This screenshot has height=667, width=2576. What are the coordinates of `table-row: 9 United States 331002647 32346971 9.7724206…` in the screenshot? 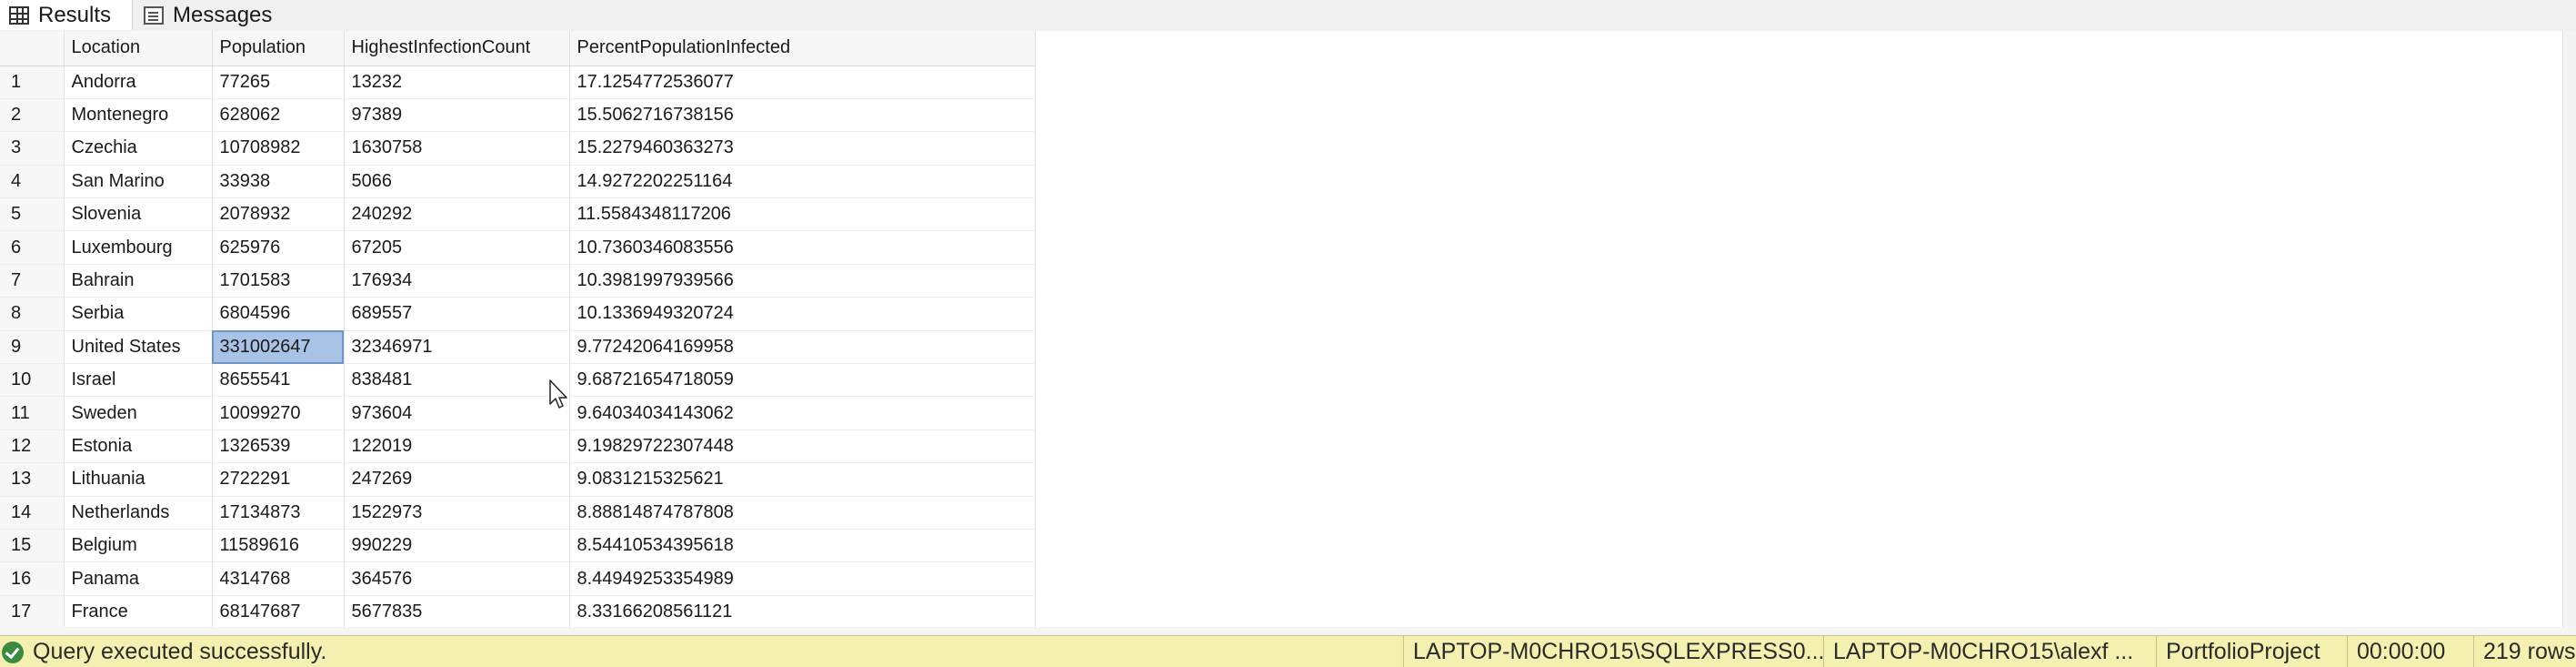 It's located at (518, 347).